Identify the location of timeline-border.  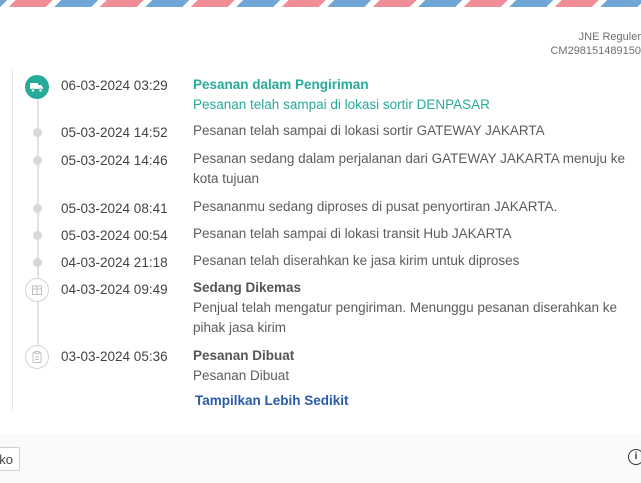
(12, 240).